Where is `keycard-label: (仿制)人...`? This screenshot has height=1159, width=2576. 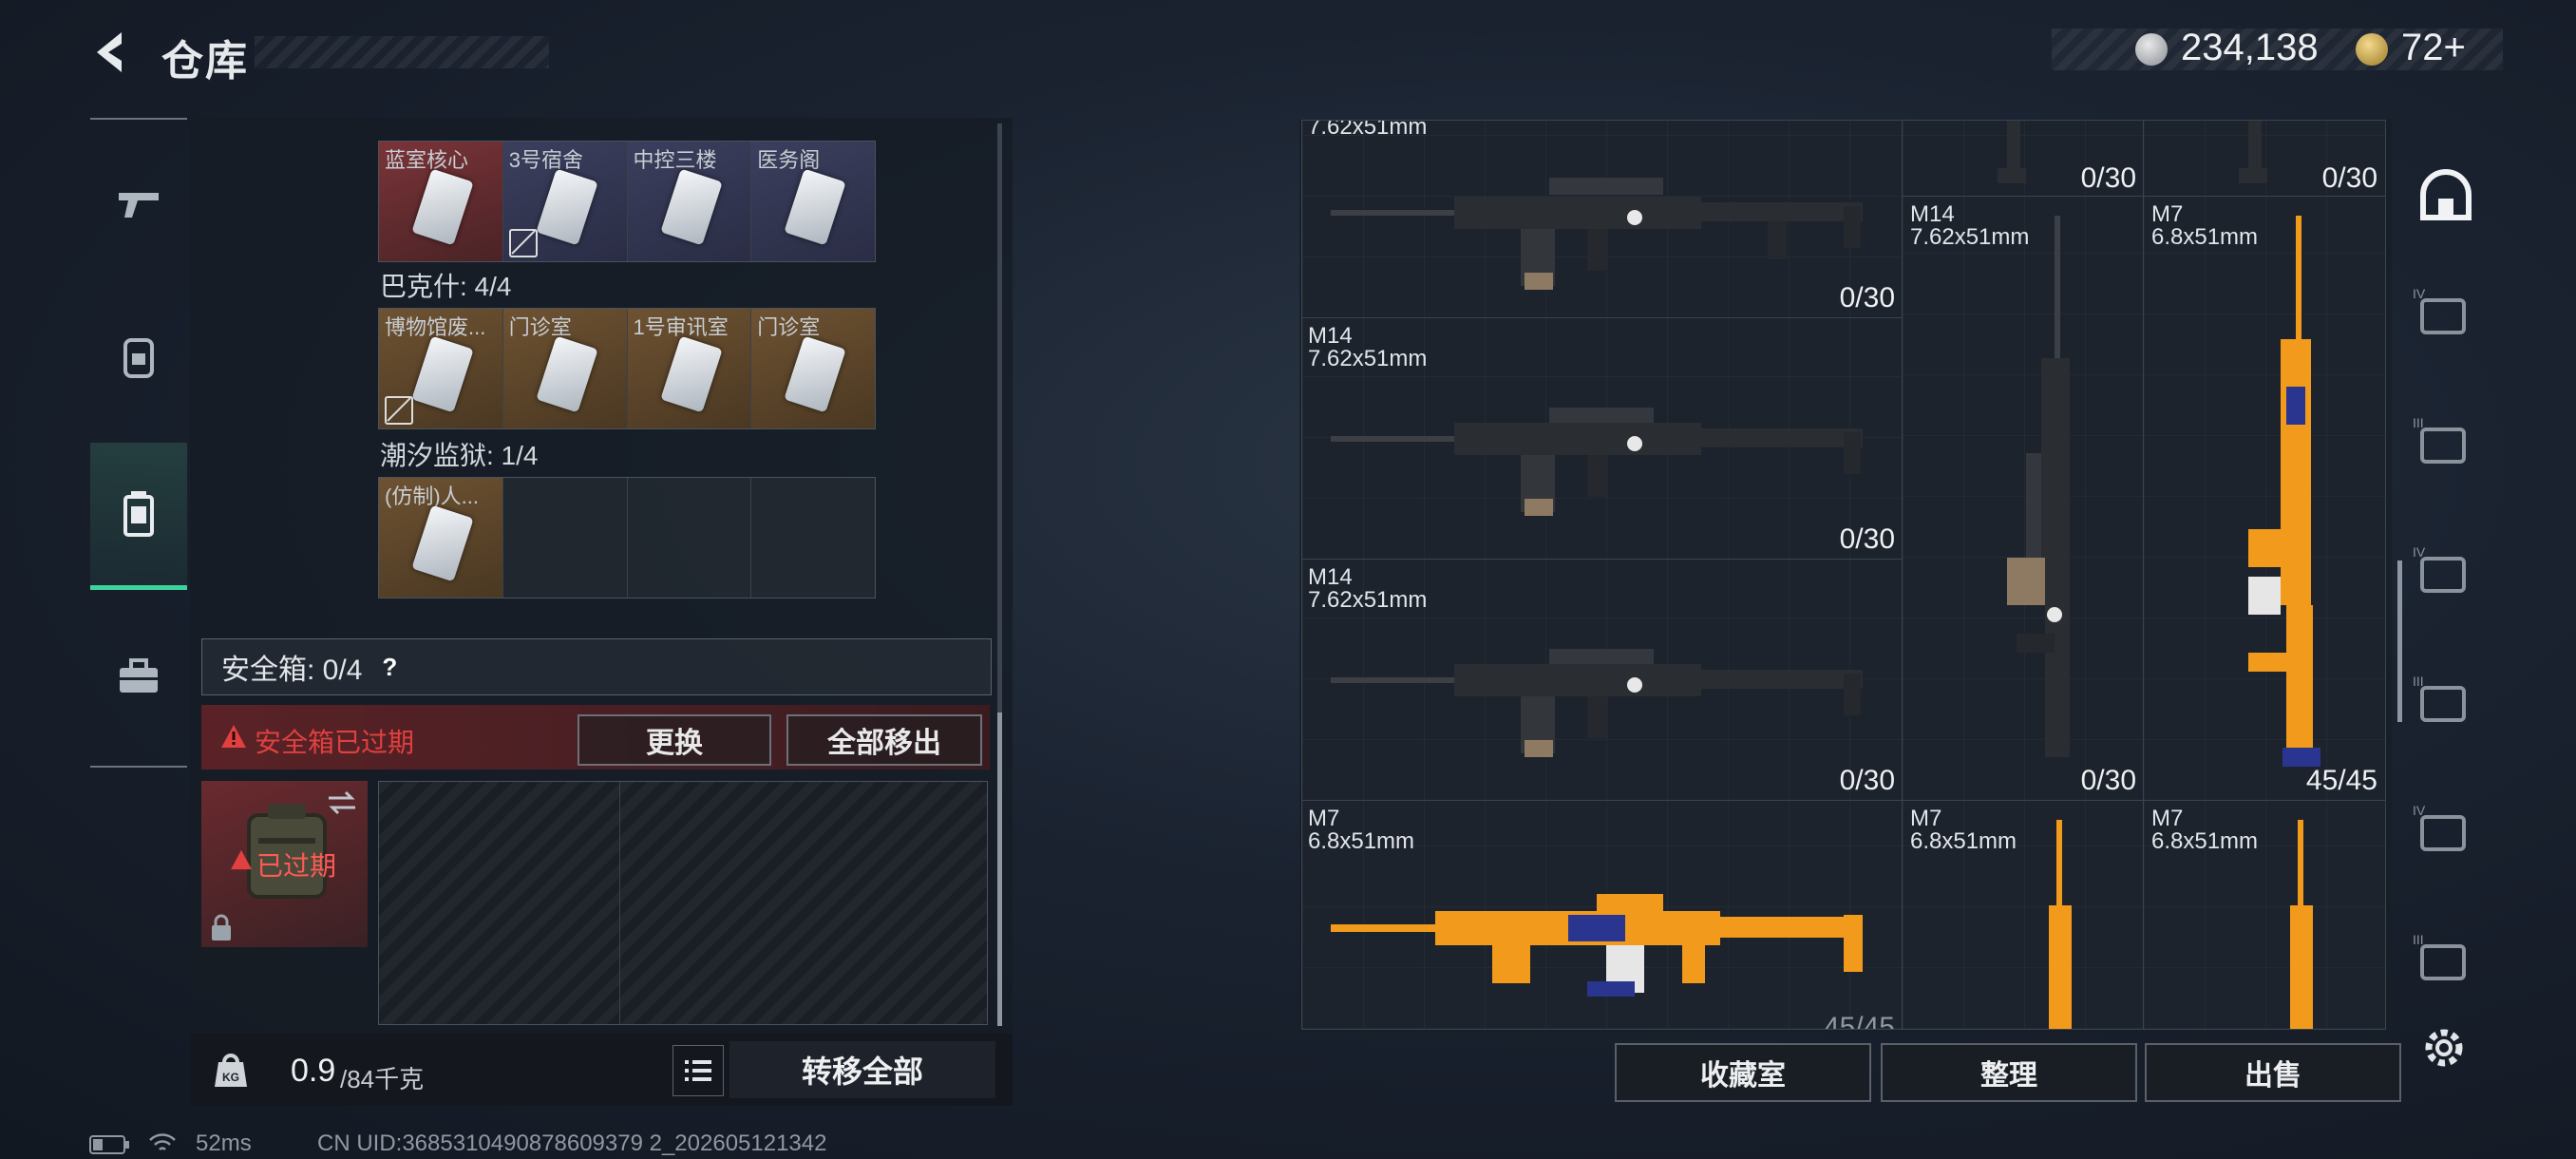
keycard-label: (仿制)人... is located at coordinates (432, 496).